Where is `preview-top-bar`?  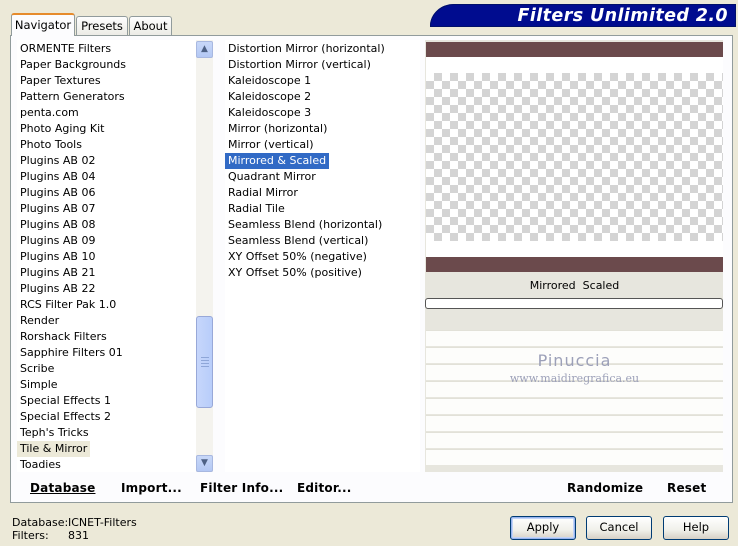 preview-top-bar is located at coordinates (574, 49).